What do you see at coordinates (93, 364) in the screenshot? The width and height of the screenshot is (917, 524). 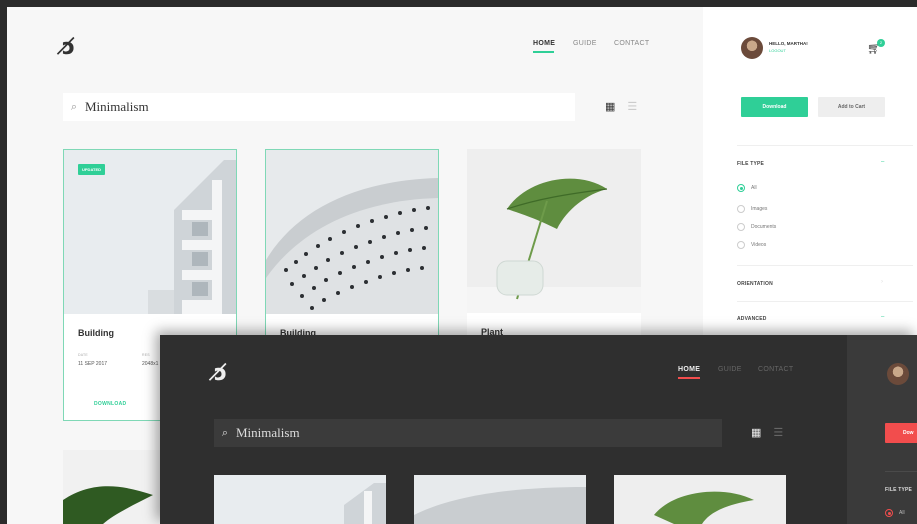 I see `date-value: 11 SEP 2017` at bounding box center [93, 364].